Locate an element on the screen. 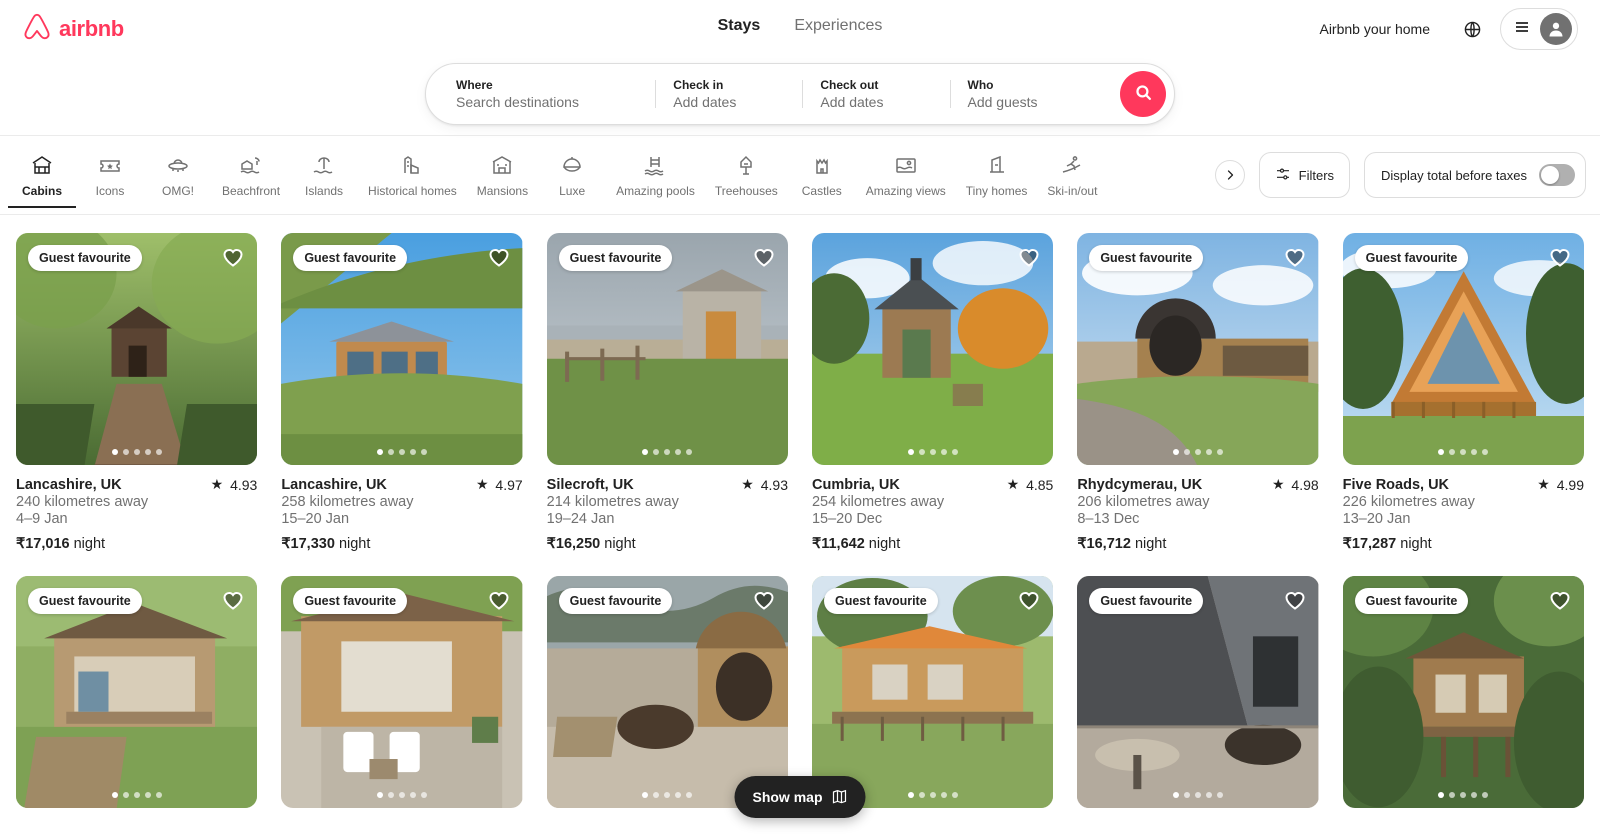 This screenshot has height=840, width=1600. category-amazing-views: Amazing views is located at coordinates (906, 179).